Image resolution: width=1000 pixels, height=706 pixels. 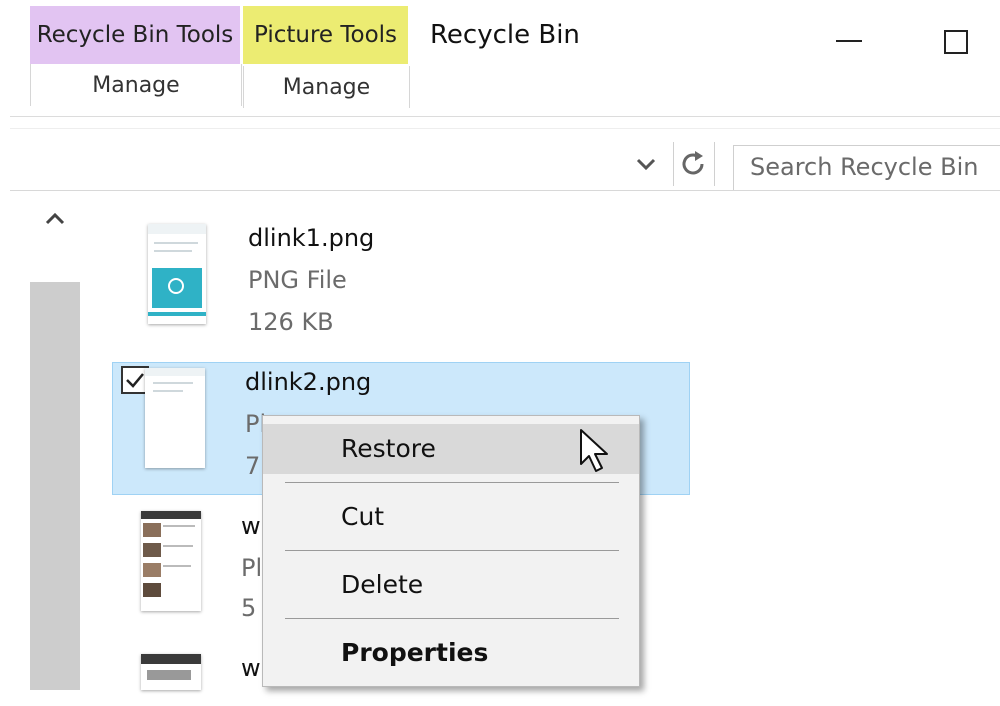 I want to click on refresh-icon, so click(x=693, y=163).